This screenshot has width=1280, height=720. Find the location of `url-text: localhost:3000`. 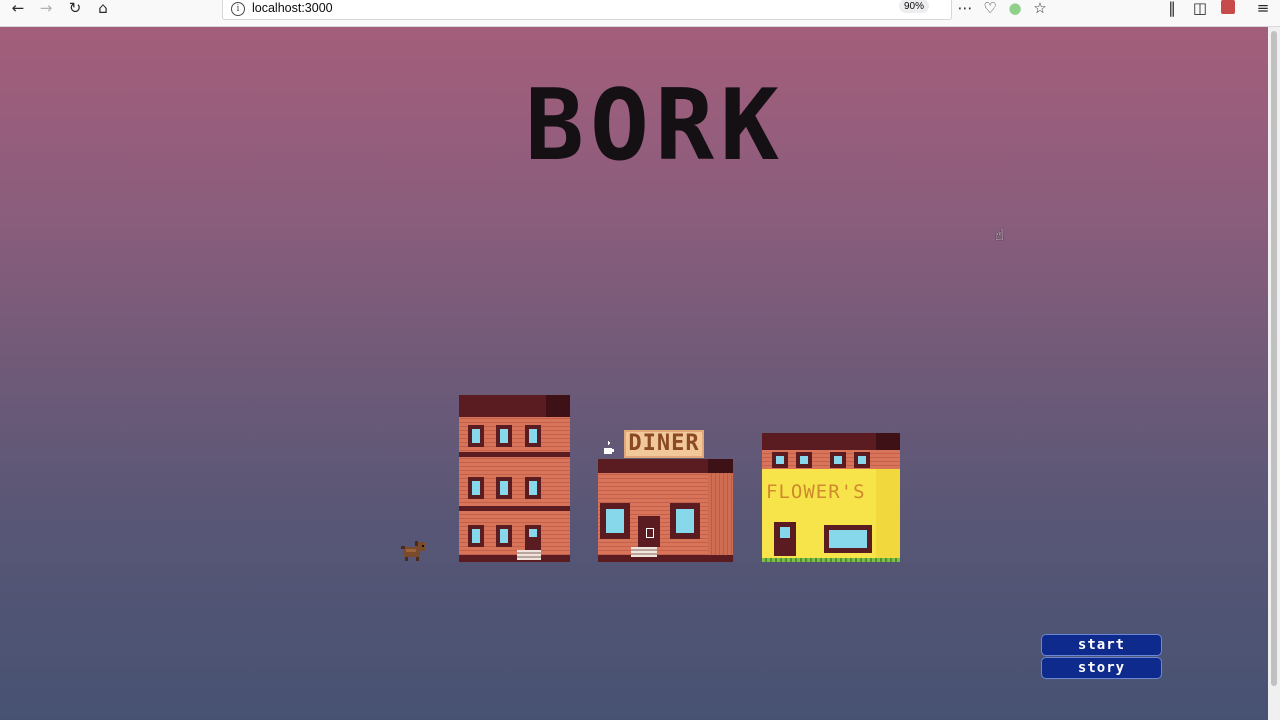

url-text: localhost:3000 is located at coordinates (292, 8).